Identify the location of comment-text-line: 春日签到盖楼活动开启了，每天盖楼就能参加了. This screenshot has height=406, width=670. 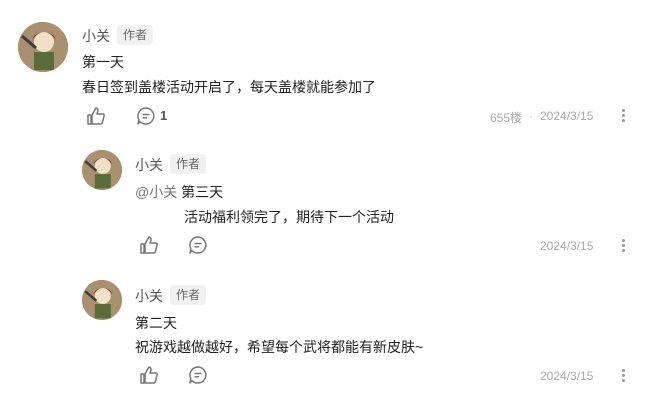
(229, 87).